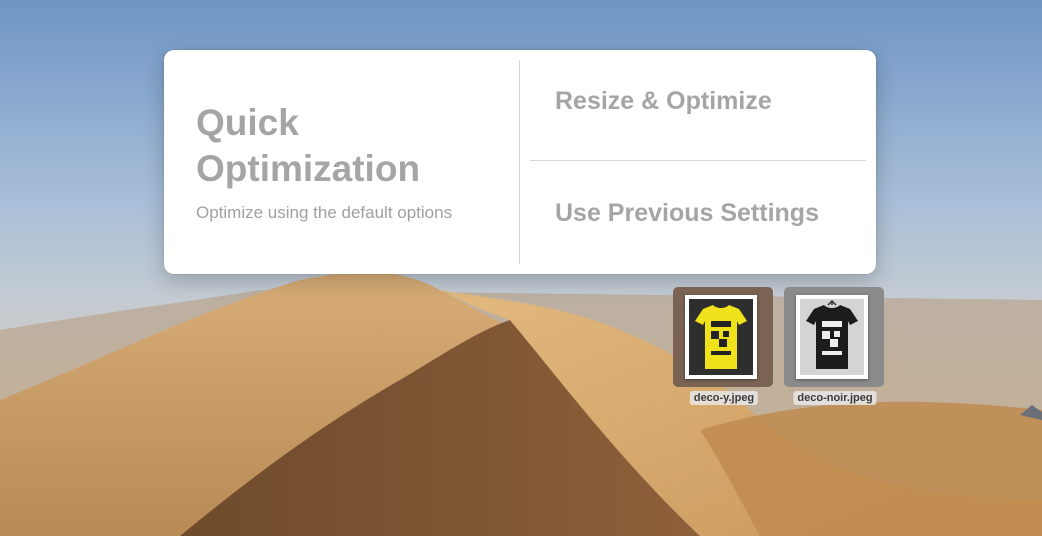  I want to click on file-icon-deco-y: deco-y.jpeg, so click(724, 349).